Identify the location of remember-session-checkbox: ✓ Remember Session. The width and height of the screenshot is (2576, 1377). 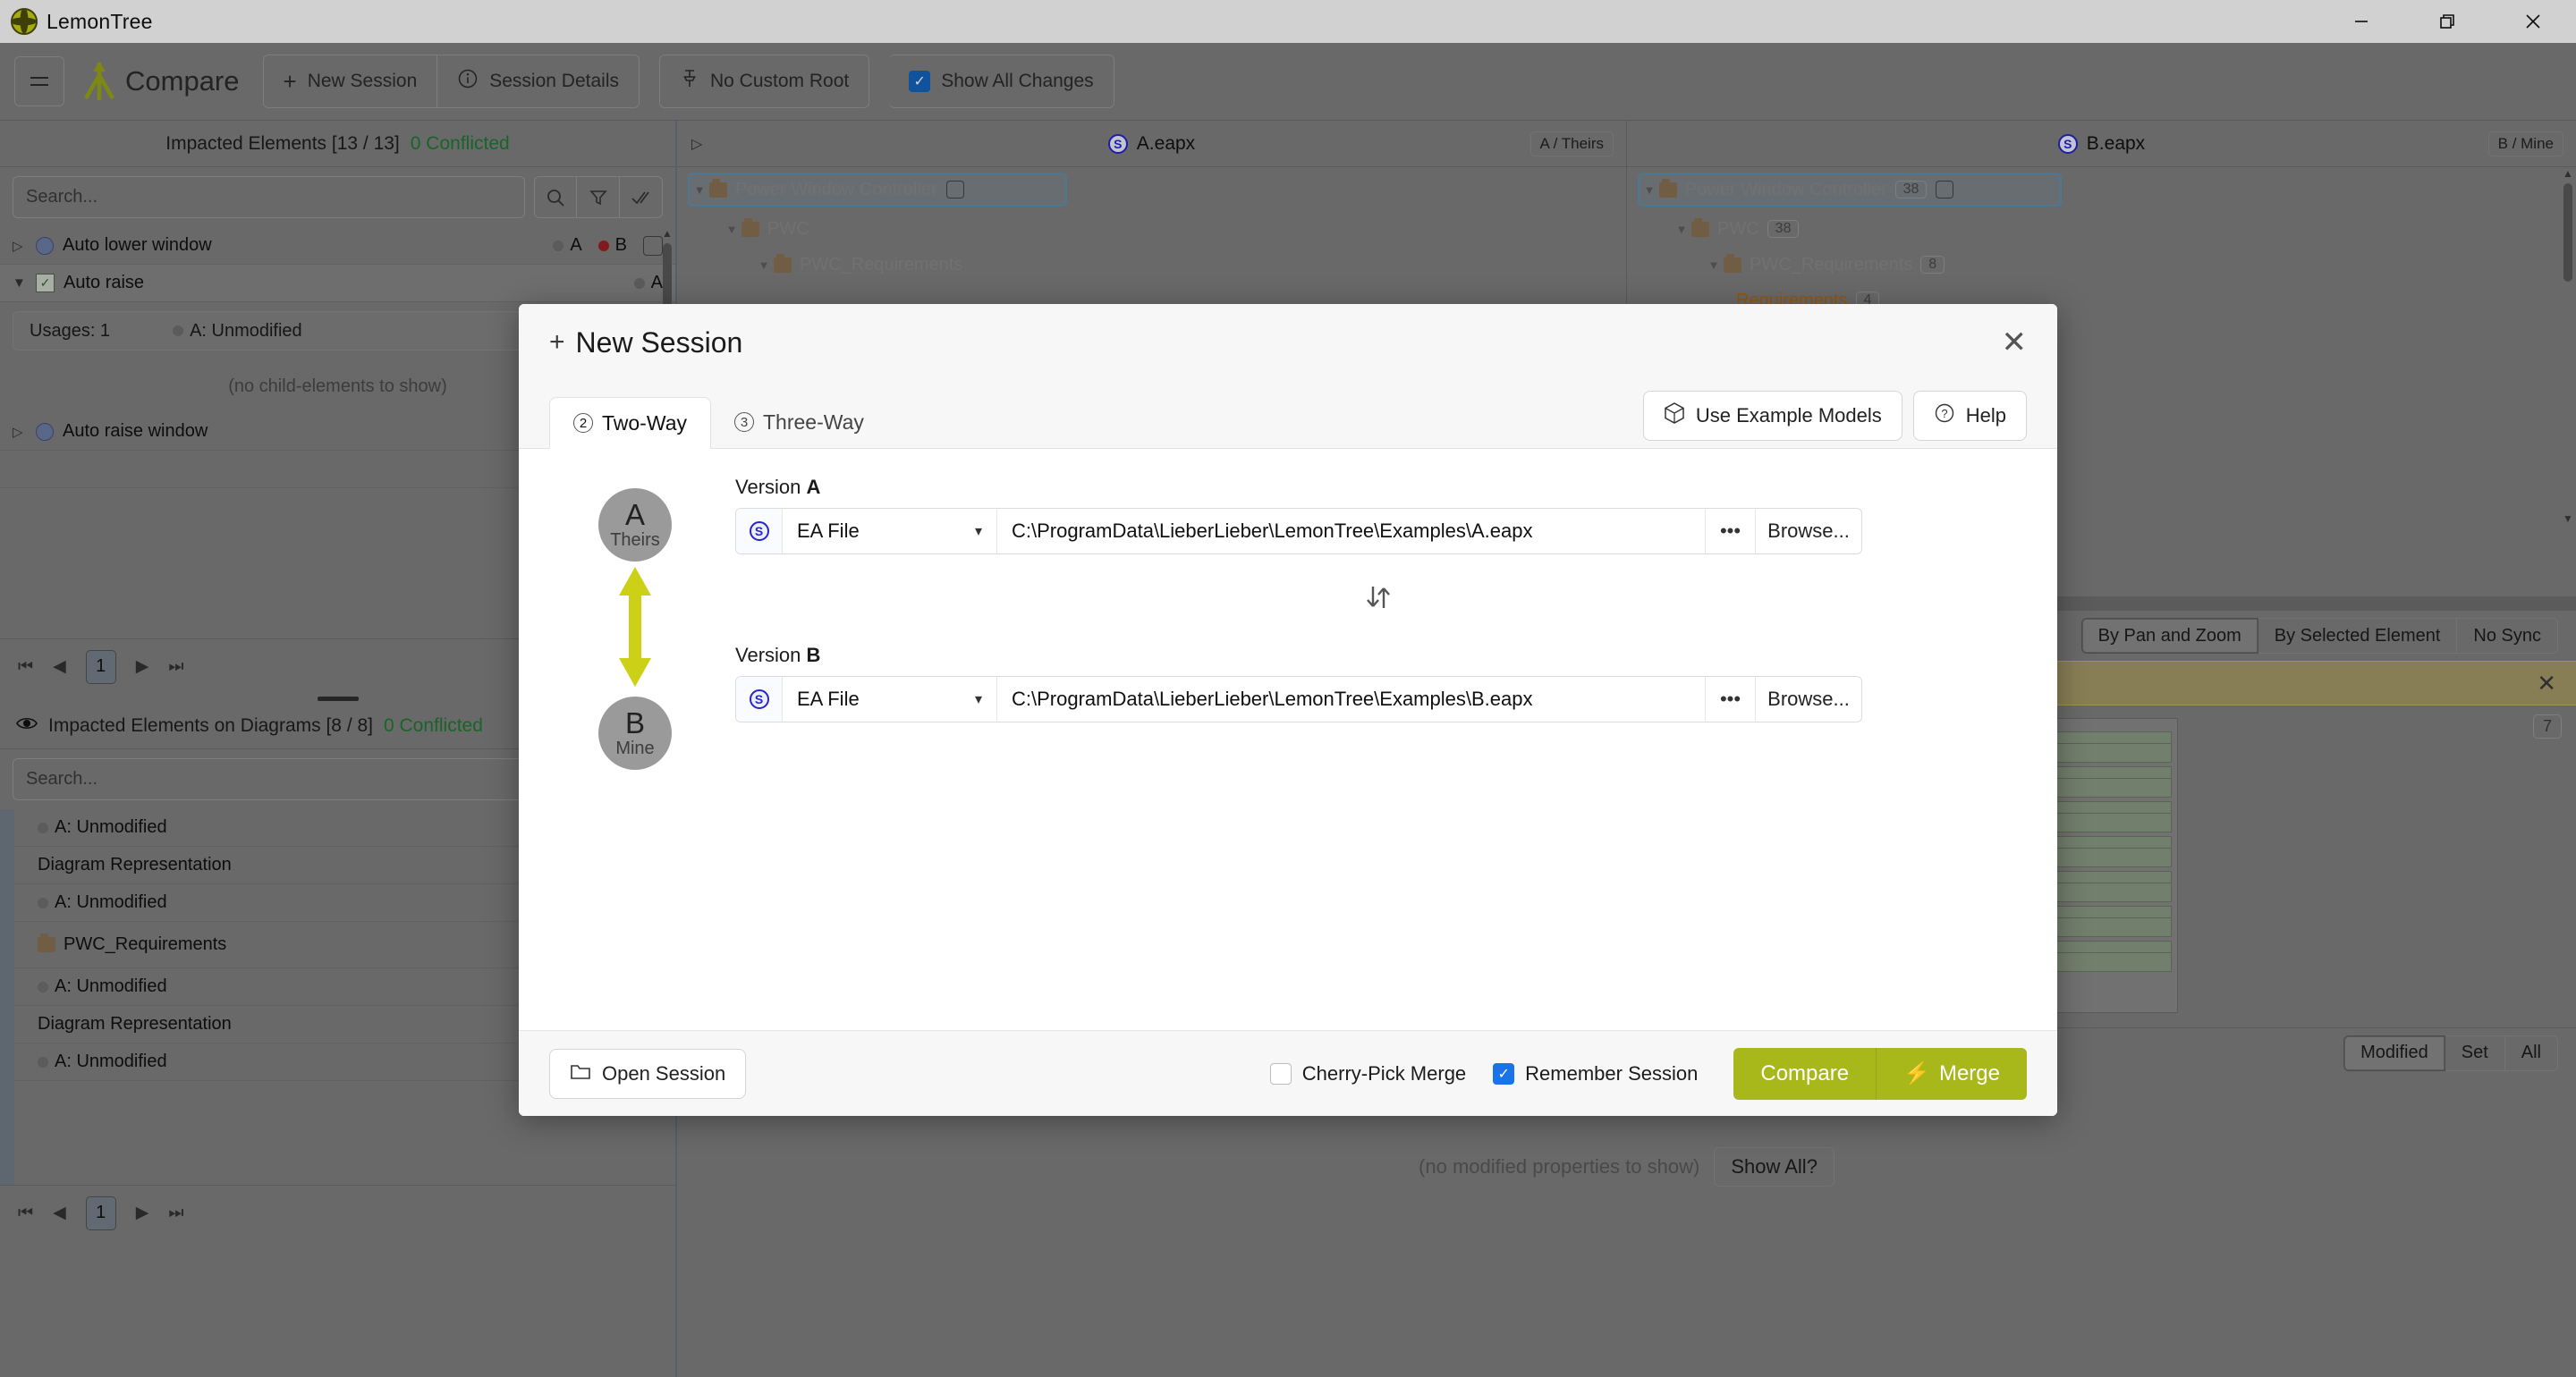
(1595, 1074).